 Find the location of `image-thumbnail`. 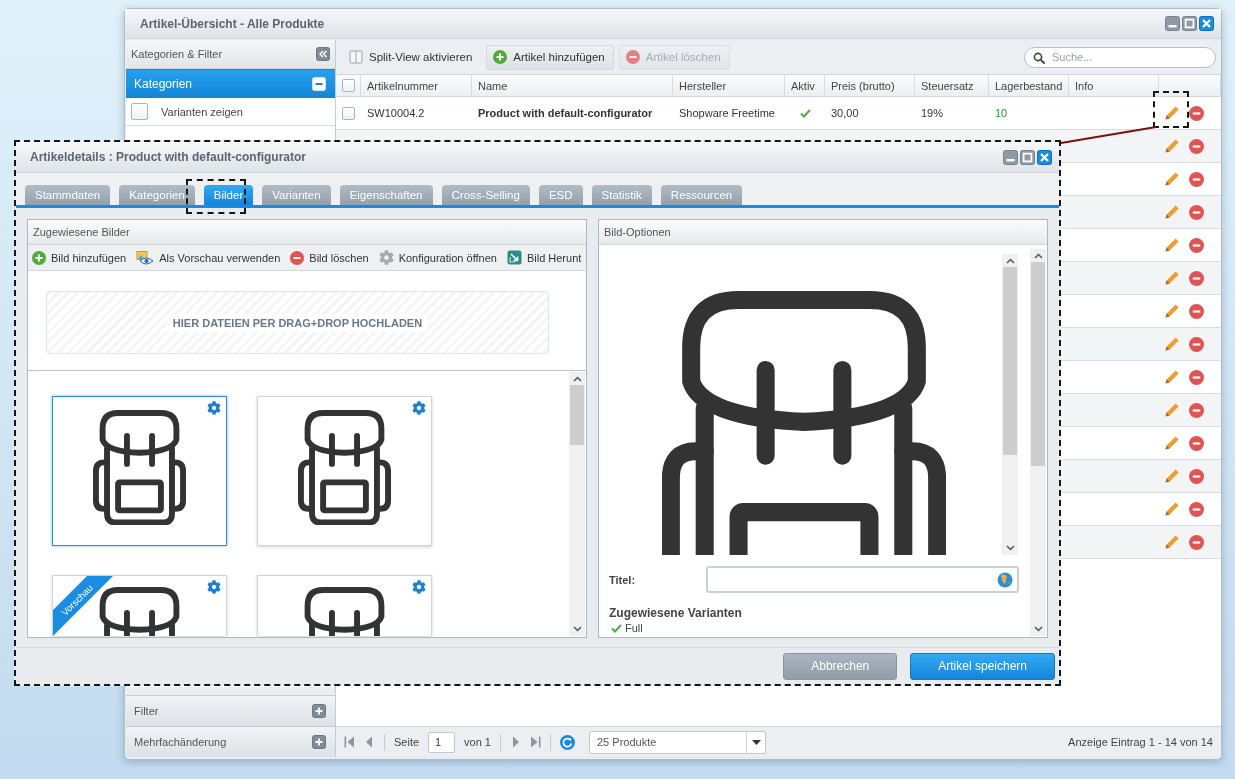

image-thumbnail is located at coordinates (139, 471).